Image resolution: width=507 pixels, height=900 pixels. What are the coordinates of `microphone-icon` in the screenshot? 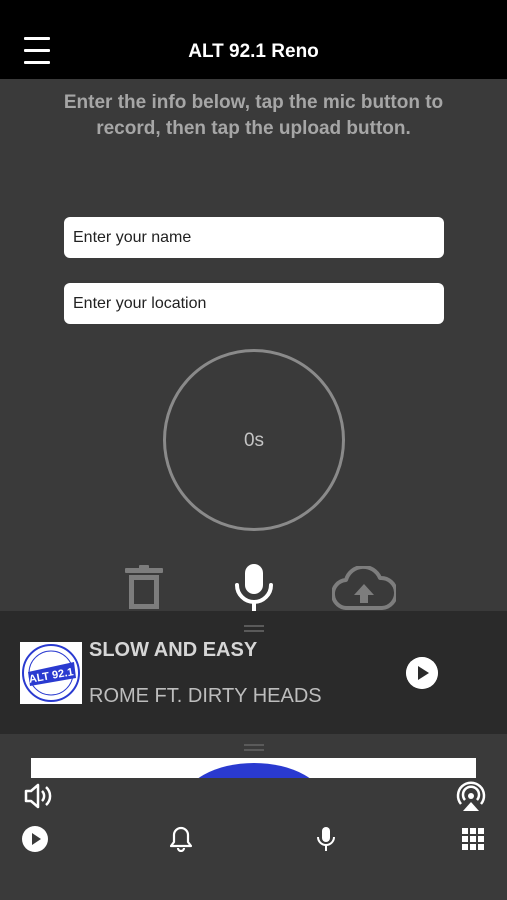 It's located at (254, 588).